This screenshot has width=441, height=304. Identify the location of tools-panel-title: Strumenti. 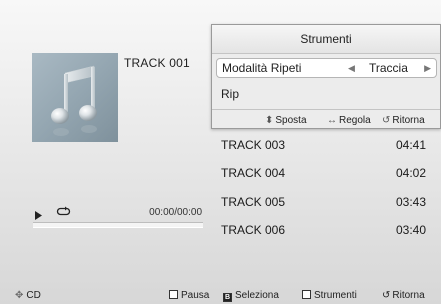
(326, 39).